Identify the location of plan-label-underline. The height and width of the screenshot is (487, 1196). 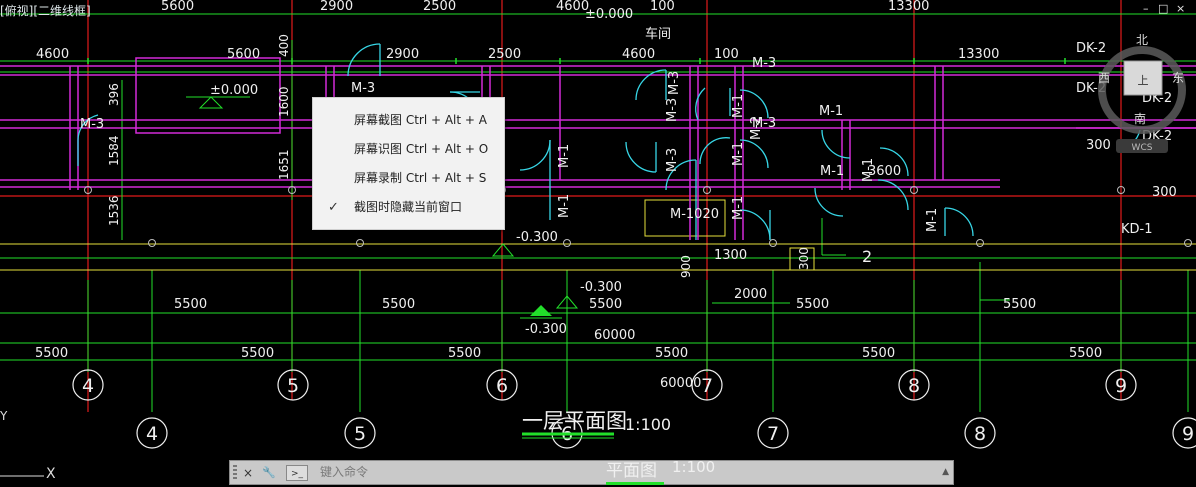
(635, 483).